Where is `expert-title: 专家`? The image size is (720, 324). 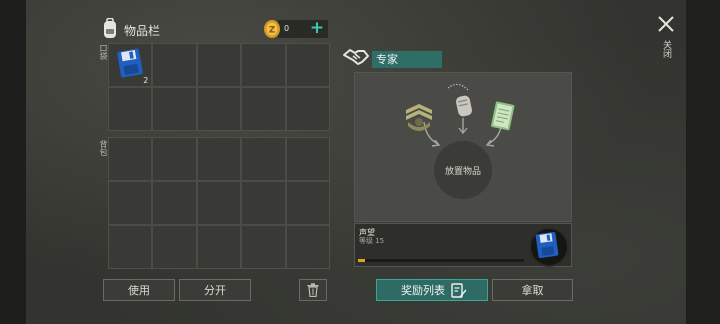 expert-title: 专家 is located at coordinates (407, 59).